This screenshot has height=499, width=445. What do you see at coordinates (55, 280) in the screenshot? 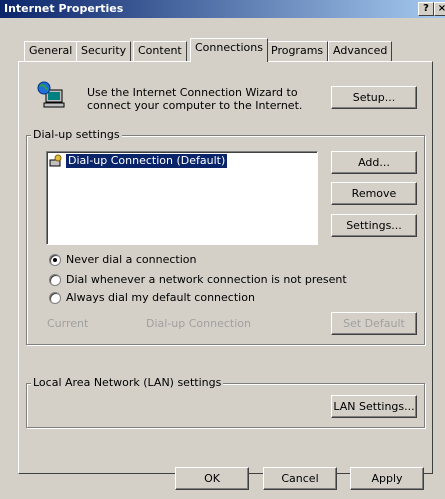
I see `radio-dial-whenever` at bounding box center [55, 280].